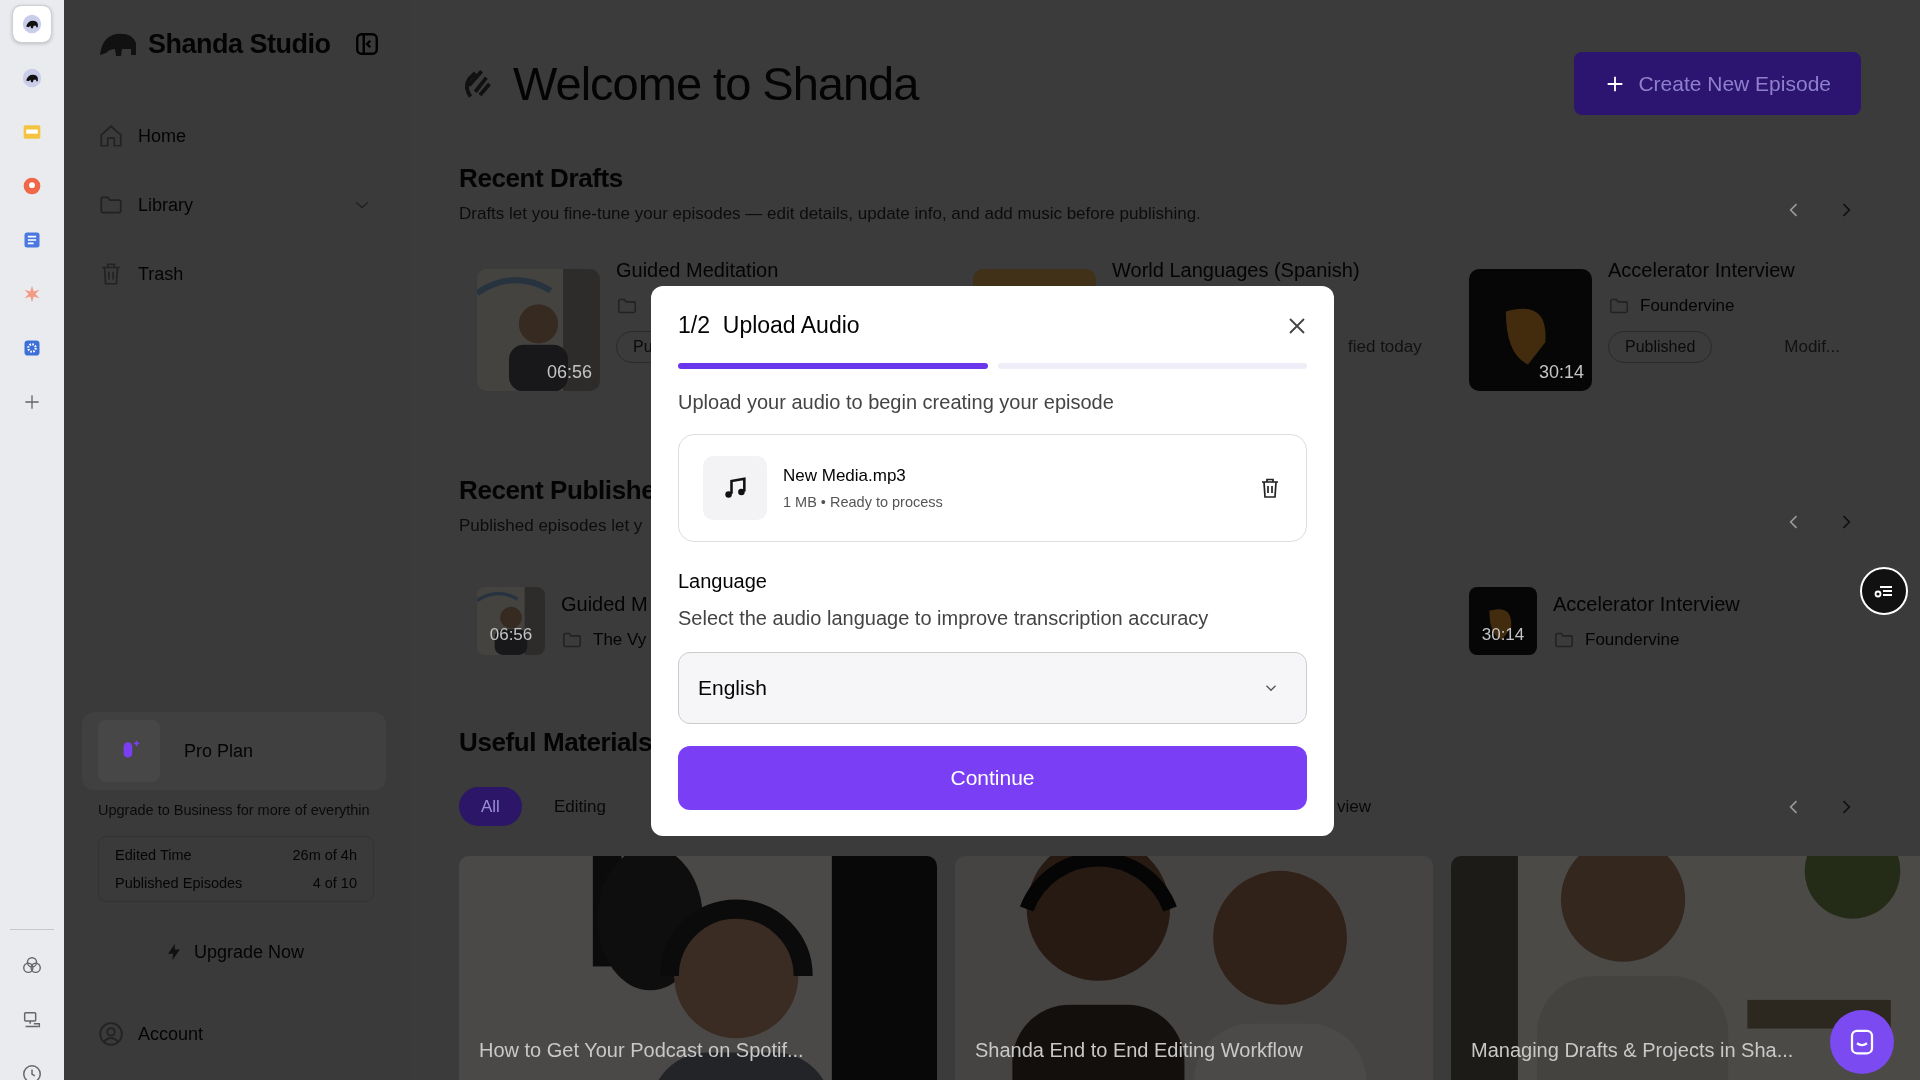 The height and width of the screenshot is (1080, 1920). Describe the element at coordinates (769, 325) in the screenshot. I see `dialog-title: 1/2 Upload Audio` at that location.